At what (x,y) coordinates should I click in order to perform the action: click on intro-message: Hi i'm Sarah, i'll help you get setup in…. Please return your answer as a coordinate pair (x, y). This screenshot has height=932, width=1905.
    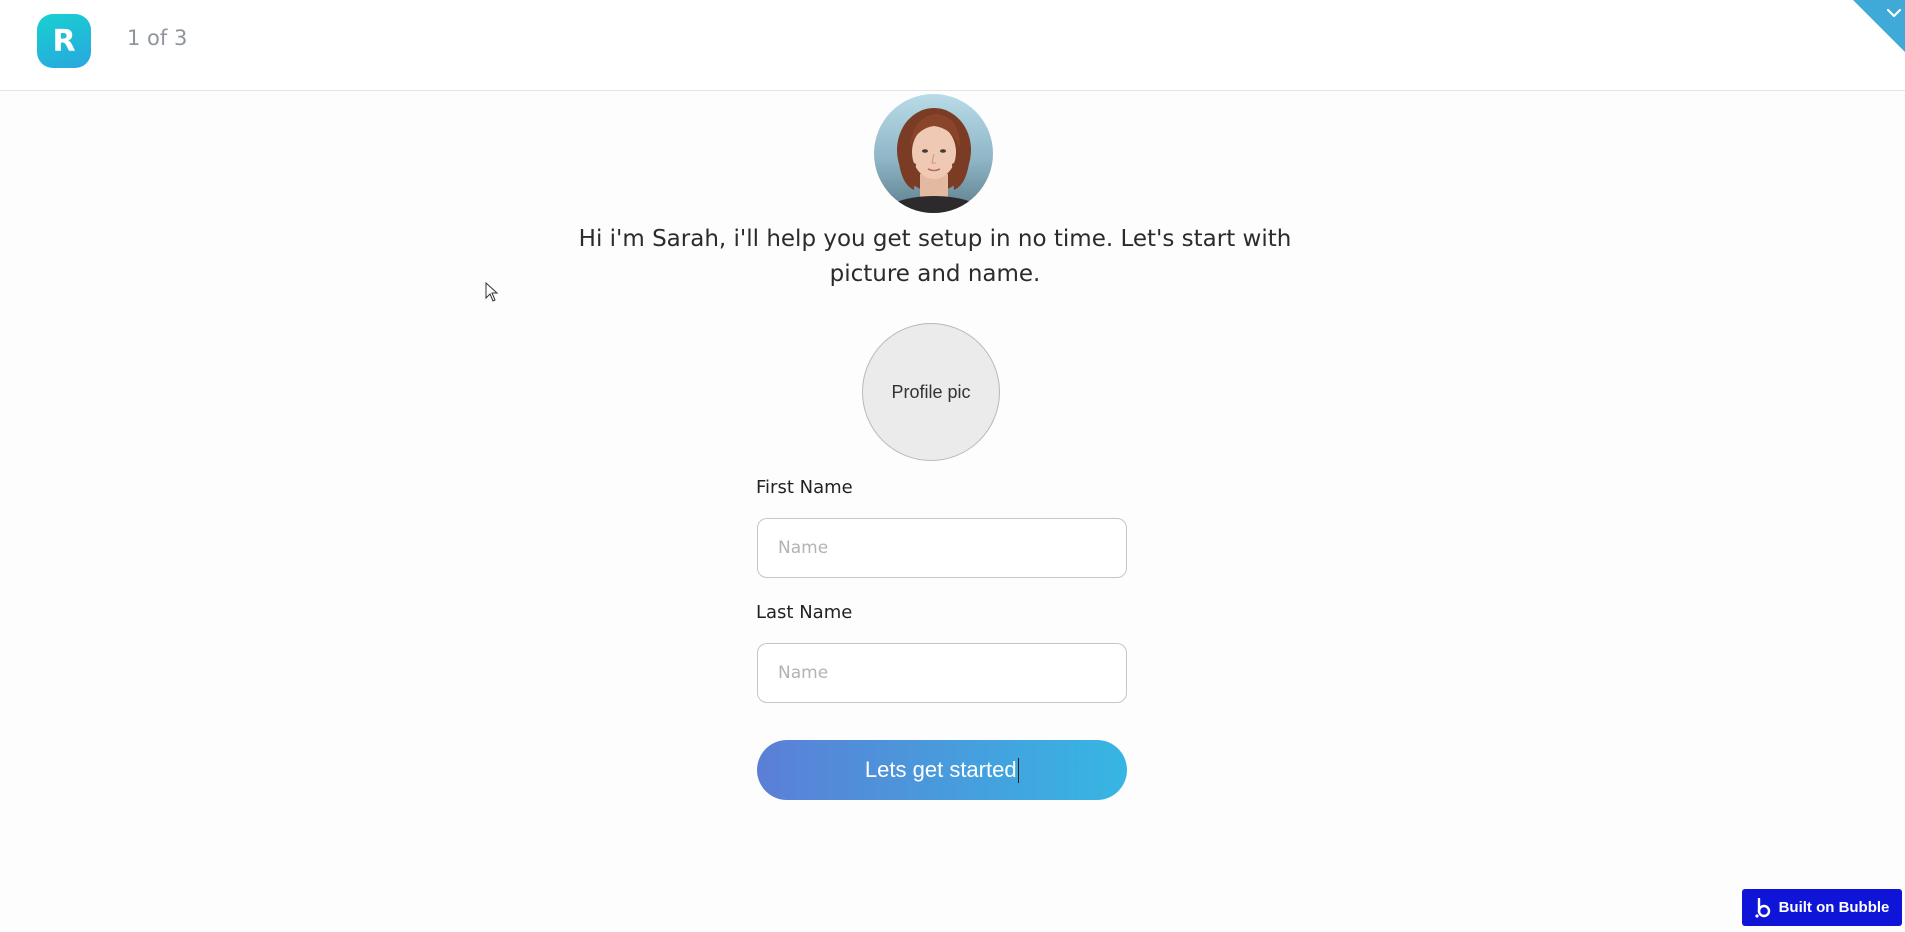
    Looking at the image, I should click on (935, 256).